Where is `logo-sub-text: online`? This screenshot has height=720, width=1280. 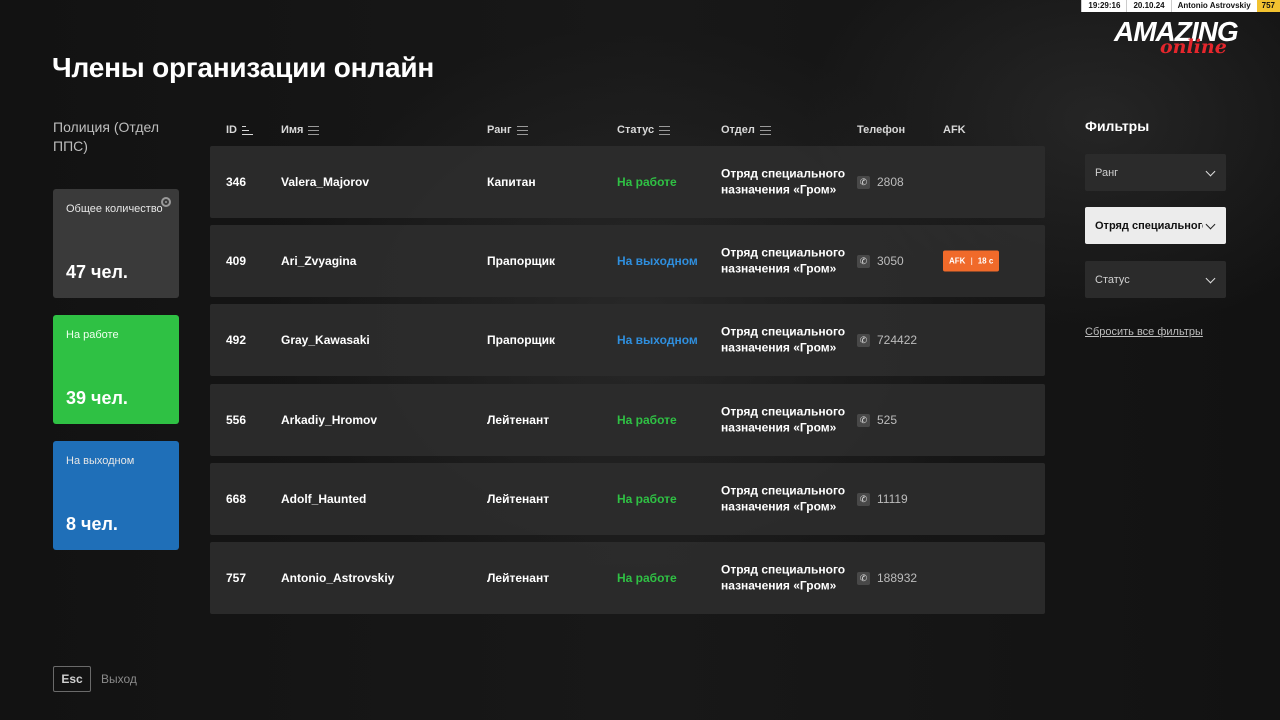
logo-sub-text: online is located at coordinates (1193, 47).